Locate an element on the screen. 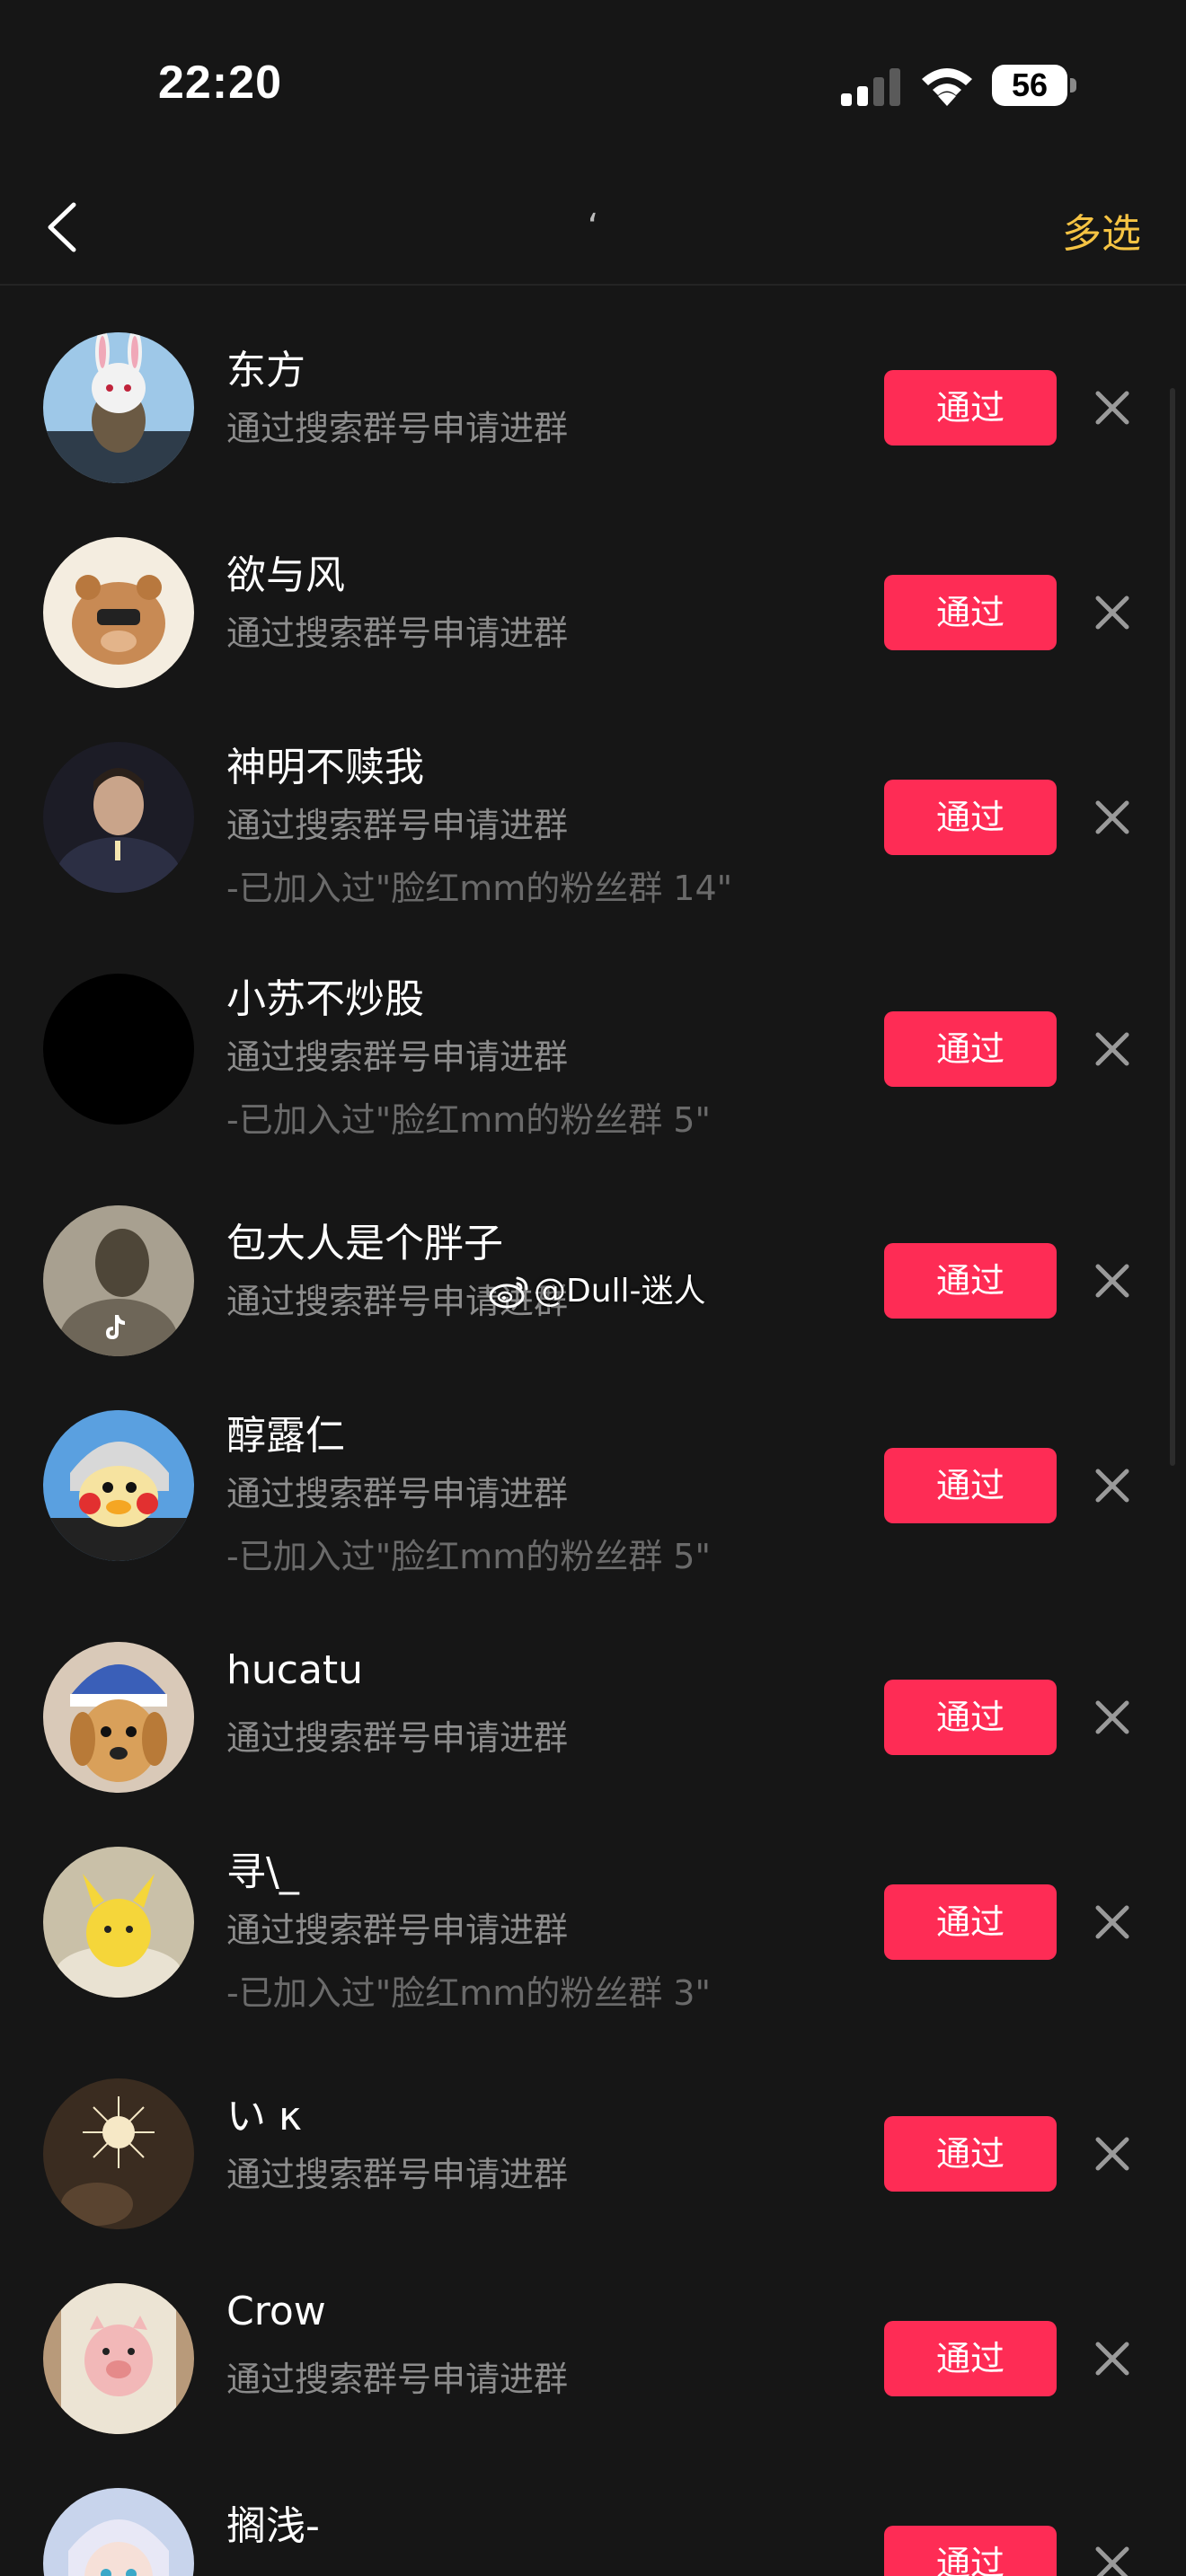  battery-tip is located at coordinates (1073, 85).